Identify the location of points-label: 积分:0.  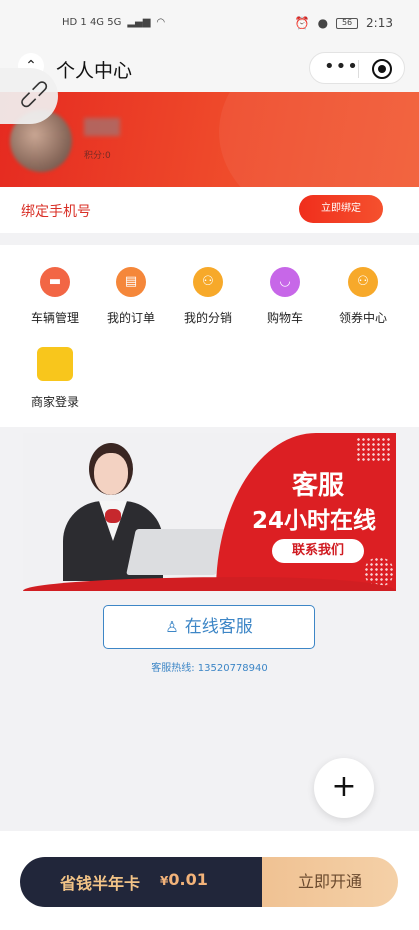
(97, 156).